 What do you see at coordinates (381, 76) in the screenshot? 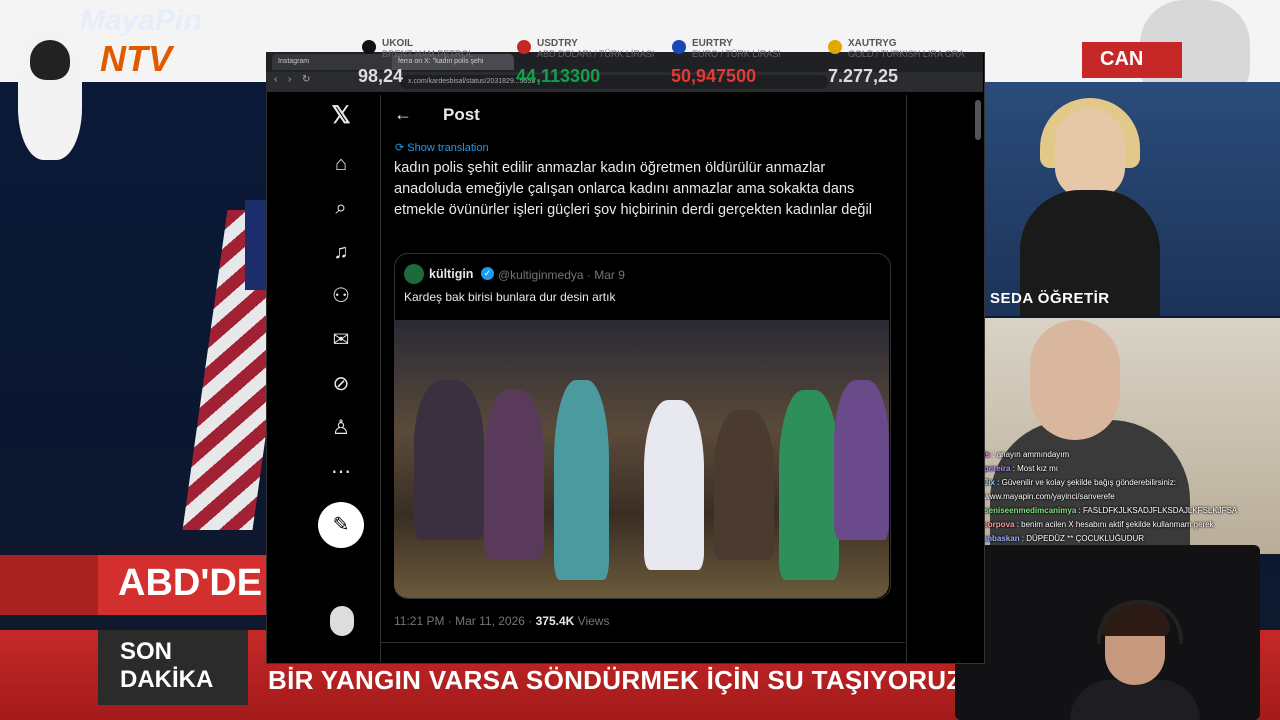
I see `ticker-value: 98,24` at bounding box center [381, 76].